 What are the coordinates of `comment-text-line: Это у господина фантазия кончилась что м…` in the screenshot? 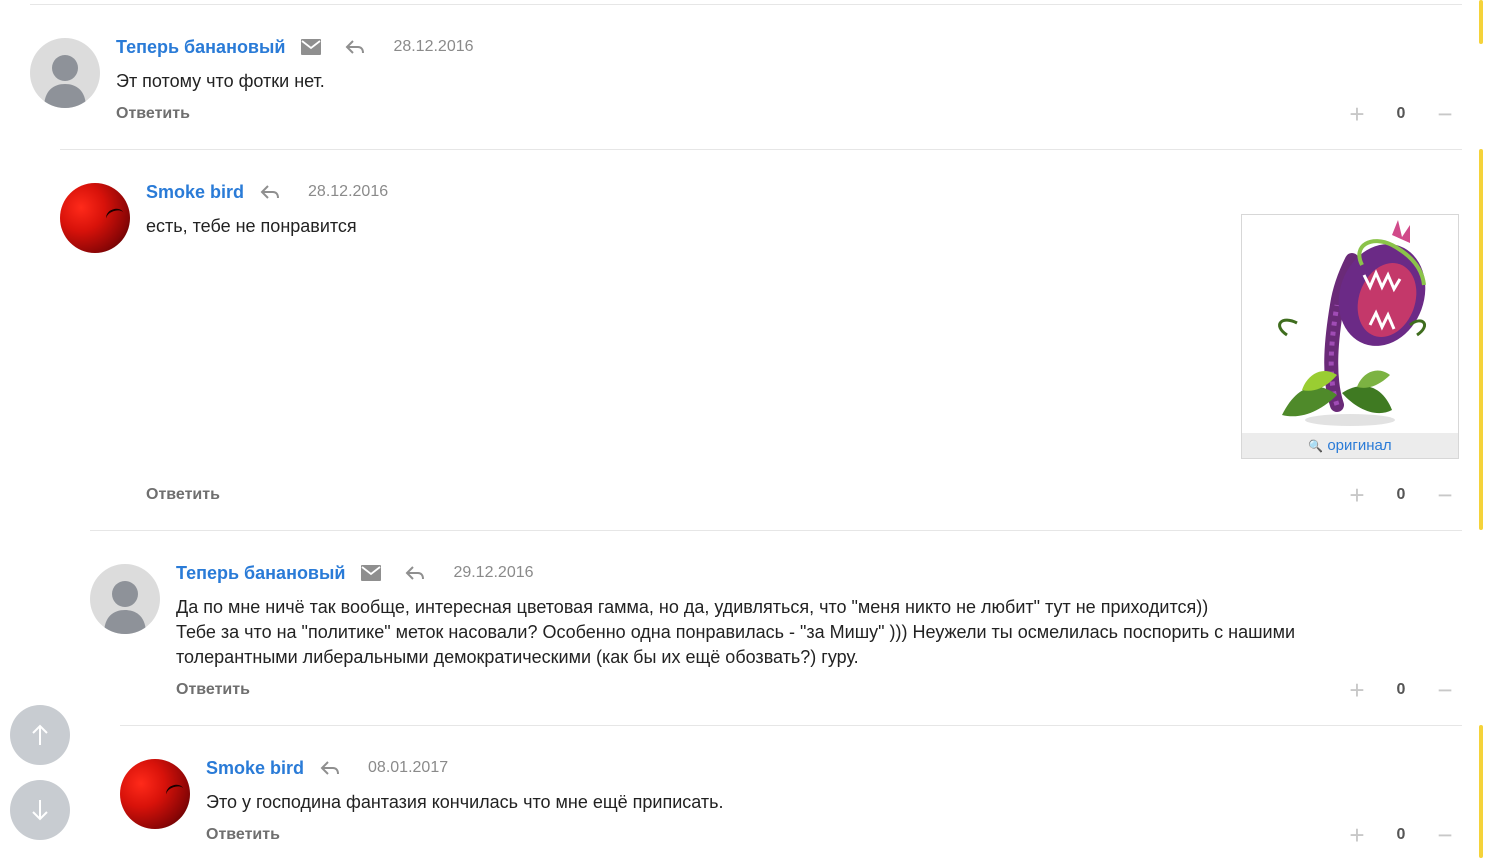 It's located at (465, 802).